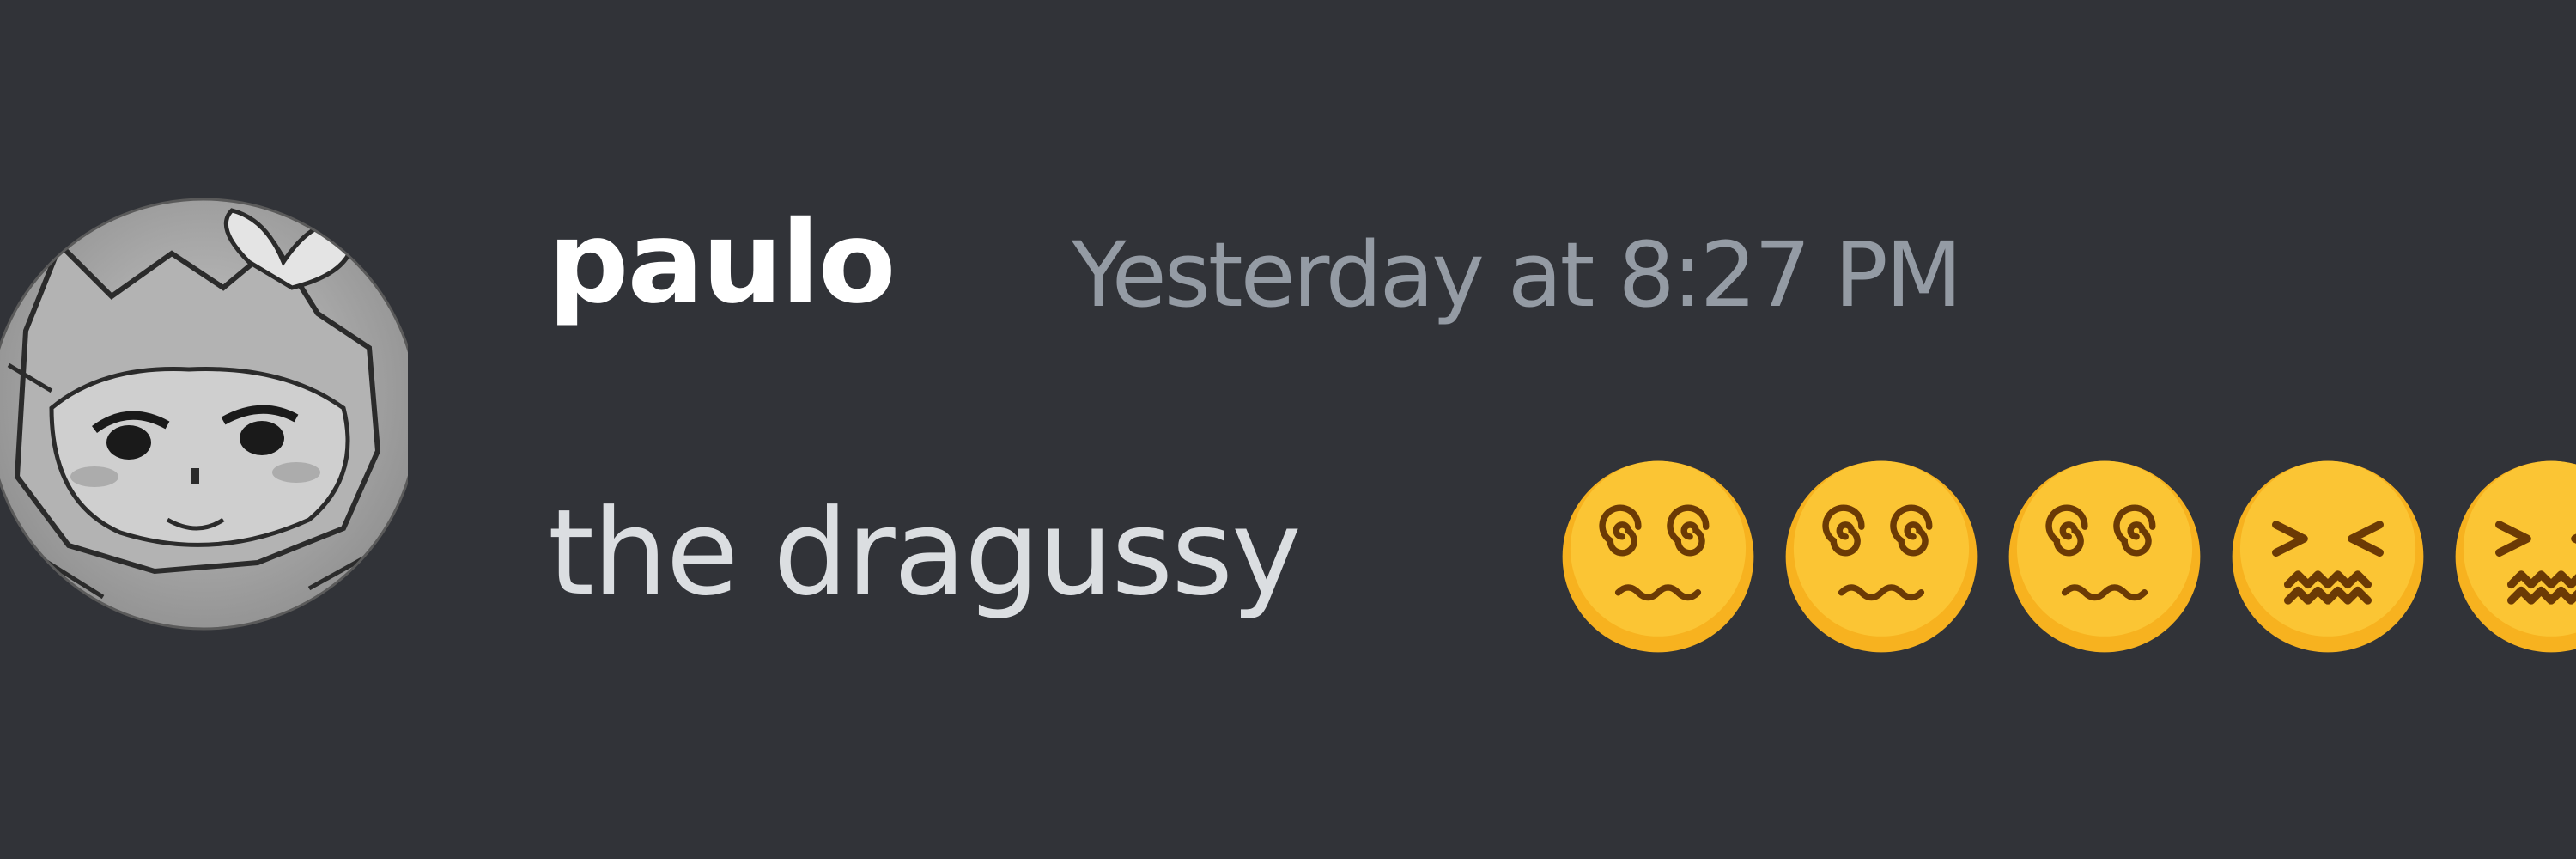  Describe the element at coordinates (204, 415) in the screenshot. I see `avatar` at that location.